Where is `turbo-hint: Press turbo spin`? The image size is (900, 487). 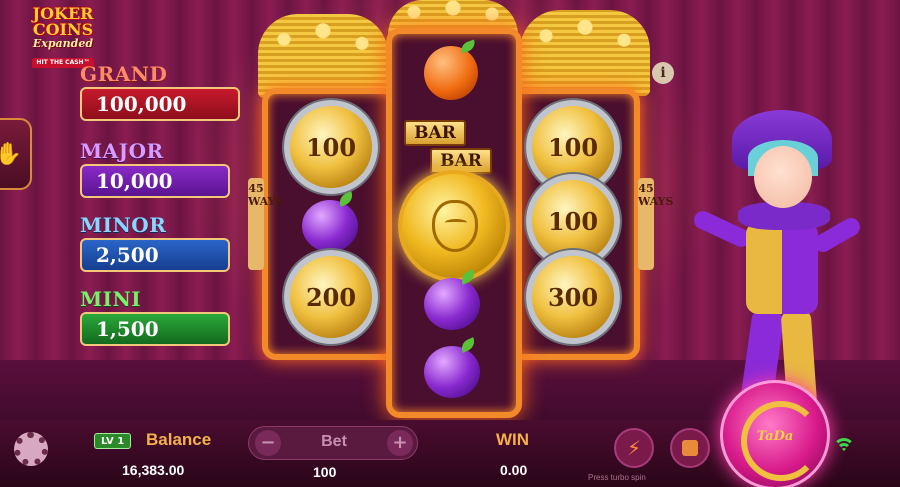
turbo-hint: Press turbo spin is located at coordinates (617, 477).